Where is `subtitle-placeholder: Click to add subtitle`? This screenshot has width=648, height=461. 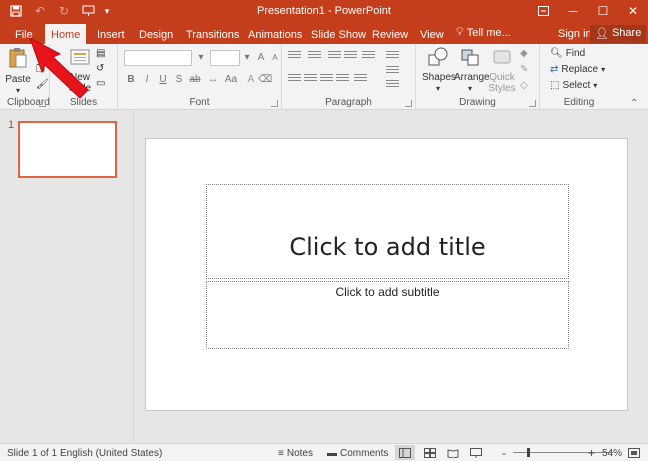
subtitle-placeholder: Click to add subtitle is located at coordinates (387, 315).